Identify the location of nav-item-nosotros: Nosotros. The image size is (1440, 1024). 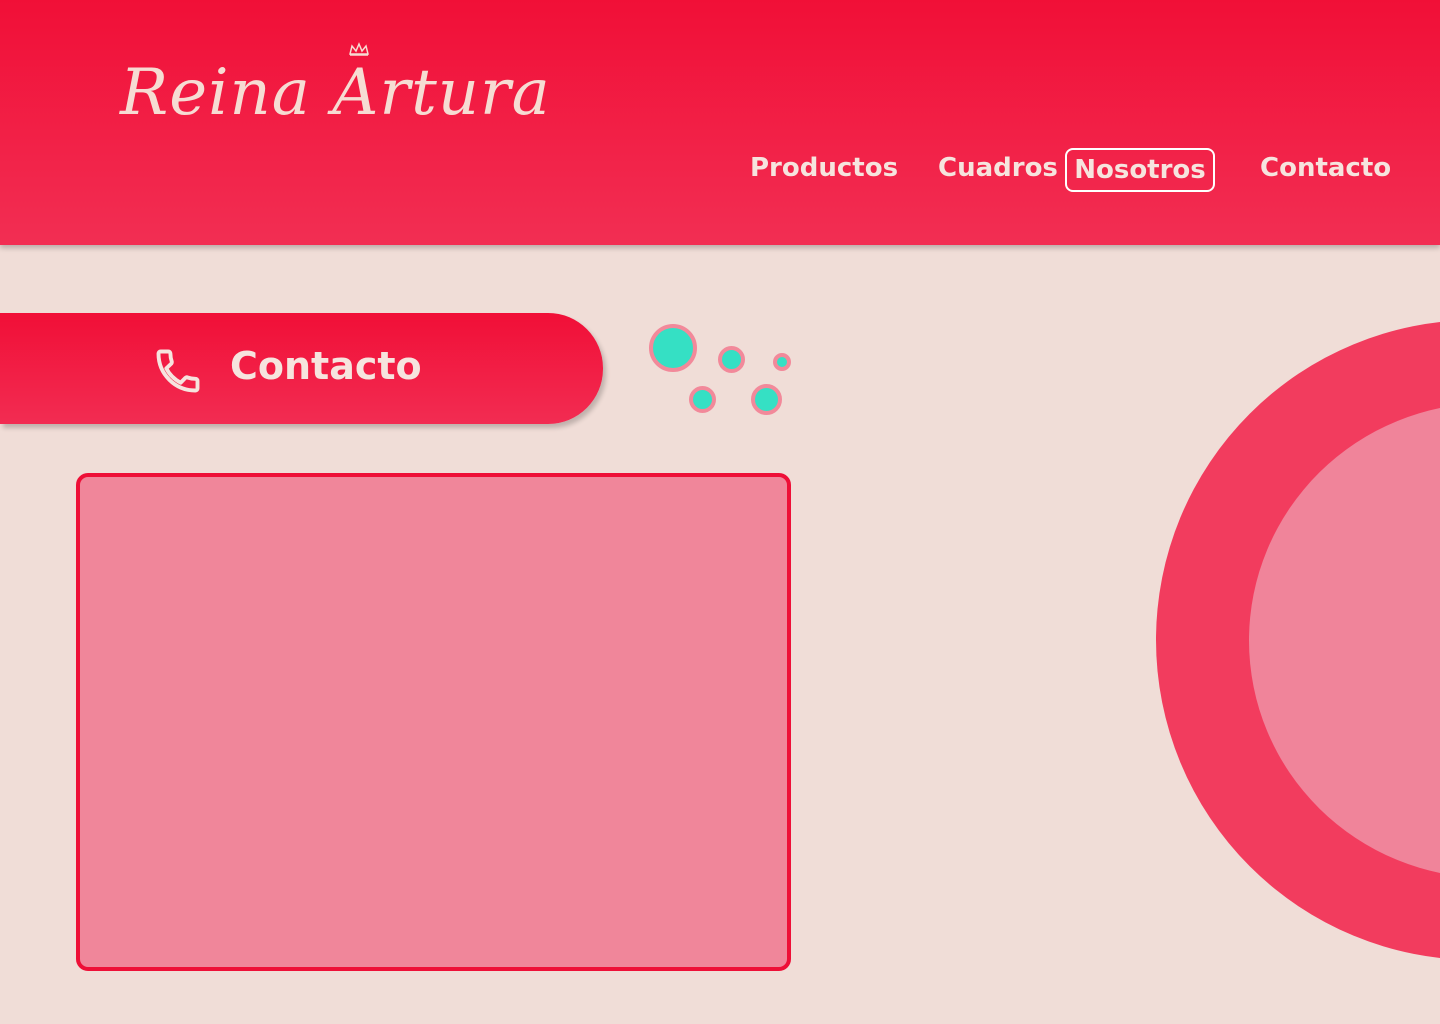
(1140, 170).